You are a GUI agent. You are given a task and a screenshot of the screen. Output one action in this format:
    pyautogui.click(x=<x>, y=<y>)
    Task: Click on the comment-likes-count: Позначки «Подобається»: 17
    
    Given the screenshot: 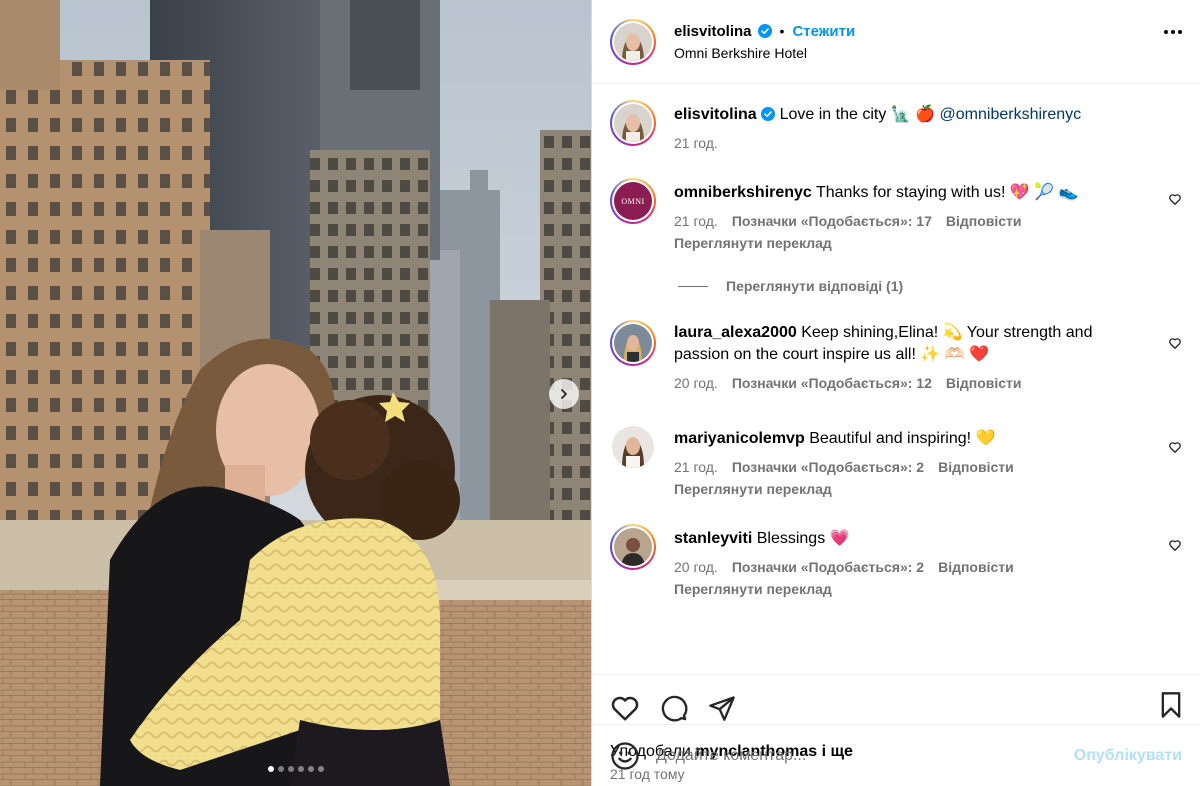 What is the action you would take?
    pyautogui.click(x=832, y=221)
    